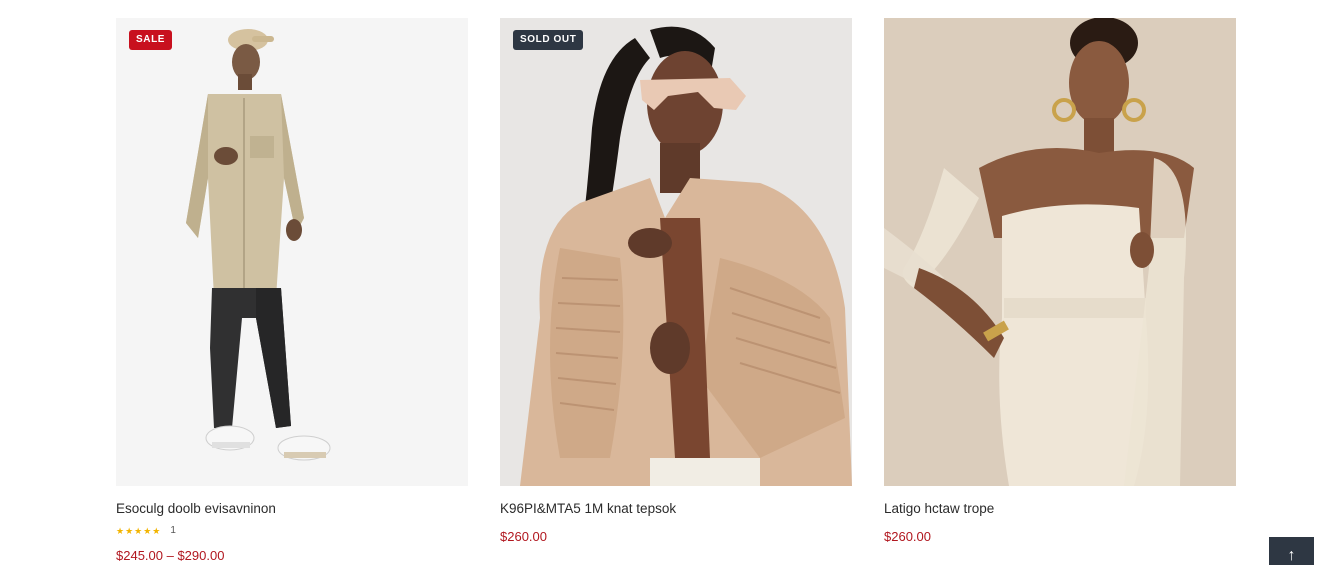 This screenshot has height=565, width=1340. What do you see at coordinates (1060, 509) in the screenshot?
I see `product-title: Latigo hctaw trope` at bounding box center [1060, 509].